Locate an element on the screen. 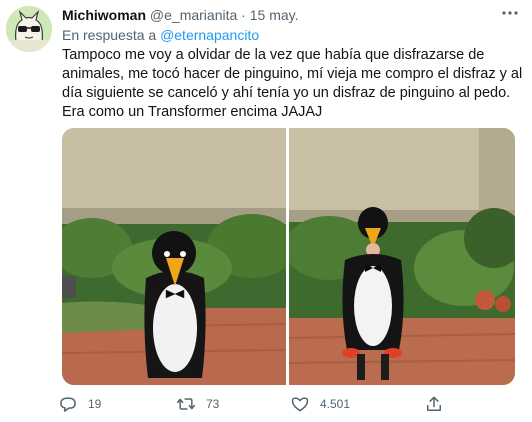 This screenshot has width=532, height=422. tweet-header: Michiwoman @e_marianita · 15 may. is located at coordinates (277, 15).